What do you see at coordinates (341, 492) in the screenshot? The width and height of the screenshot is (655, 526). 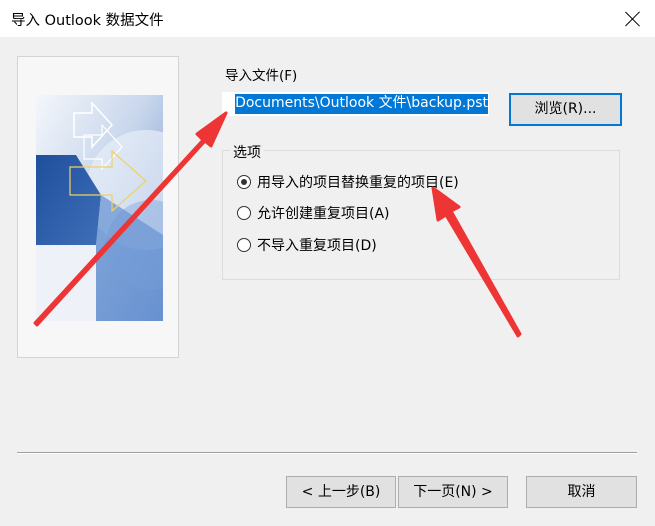 I see `back-button: < 上一步(B)` at bounding box center [341, 492].